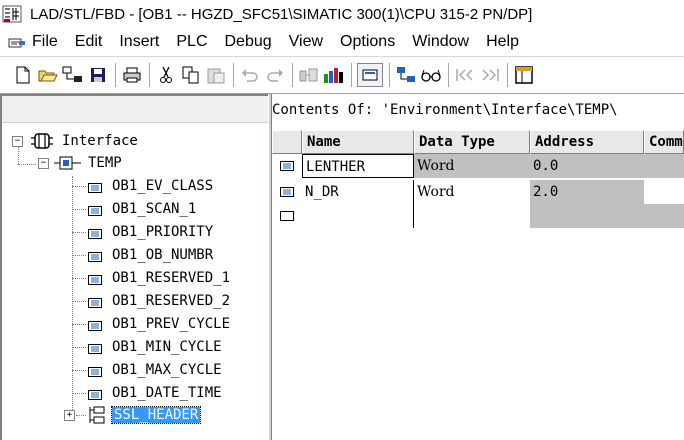  What do you see at coordinates (607, 216) in the screenshot?
I see `cell-address` at bounding box center [607, 216].